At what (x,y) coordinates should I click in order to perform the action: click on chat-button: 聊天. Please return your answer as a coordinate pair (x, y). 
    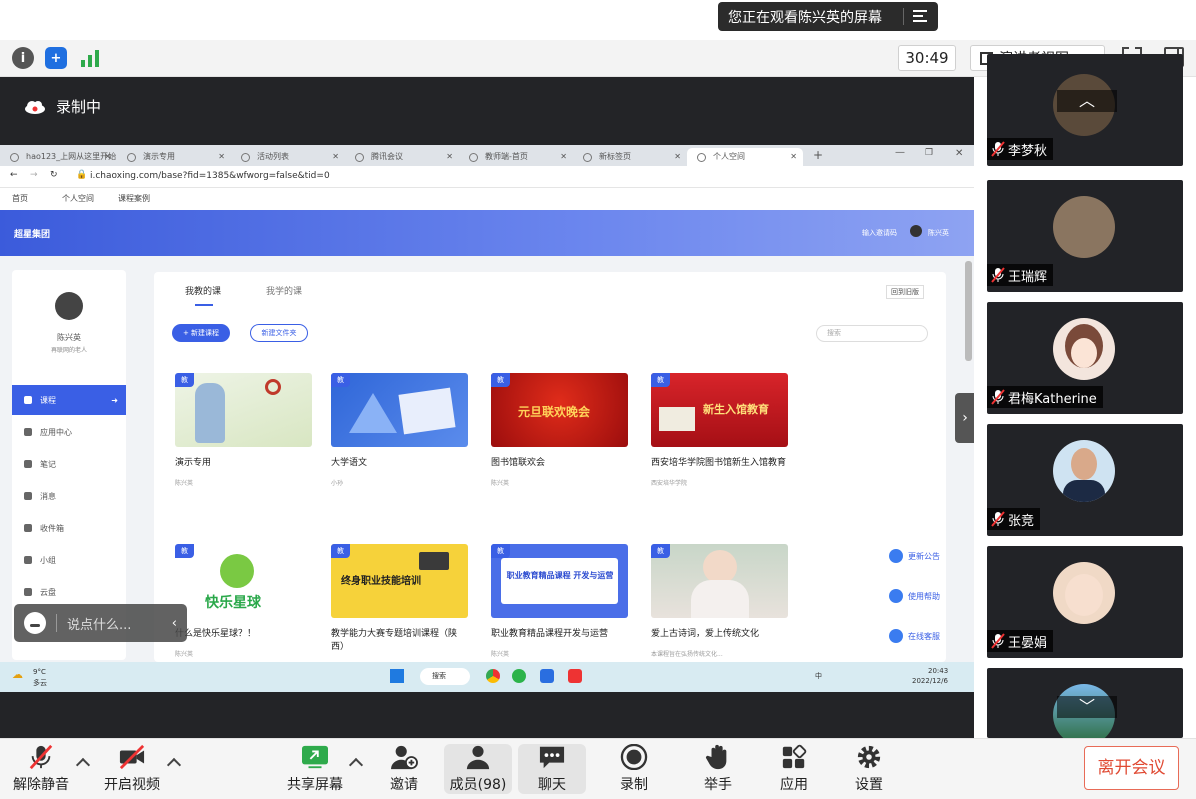
    Looking at the image, I should click on (552, 769).